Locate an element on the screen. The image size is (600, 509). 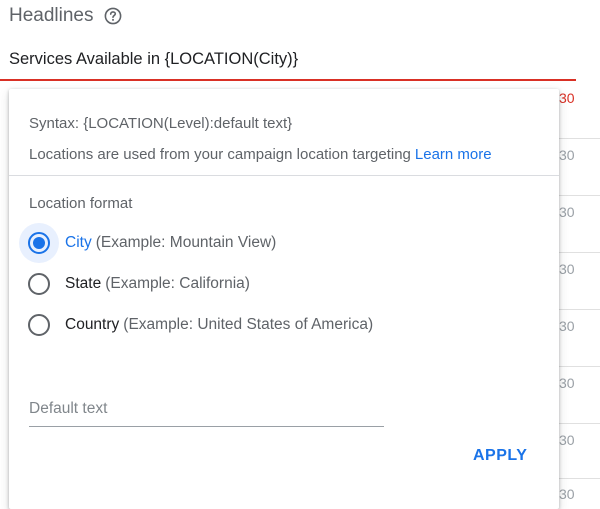
radio-example: (Example: California) is located at coordinates (177, 283).